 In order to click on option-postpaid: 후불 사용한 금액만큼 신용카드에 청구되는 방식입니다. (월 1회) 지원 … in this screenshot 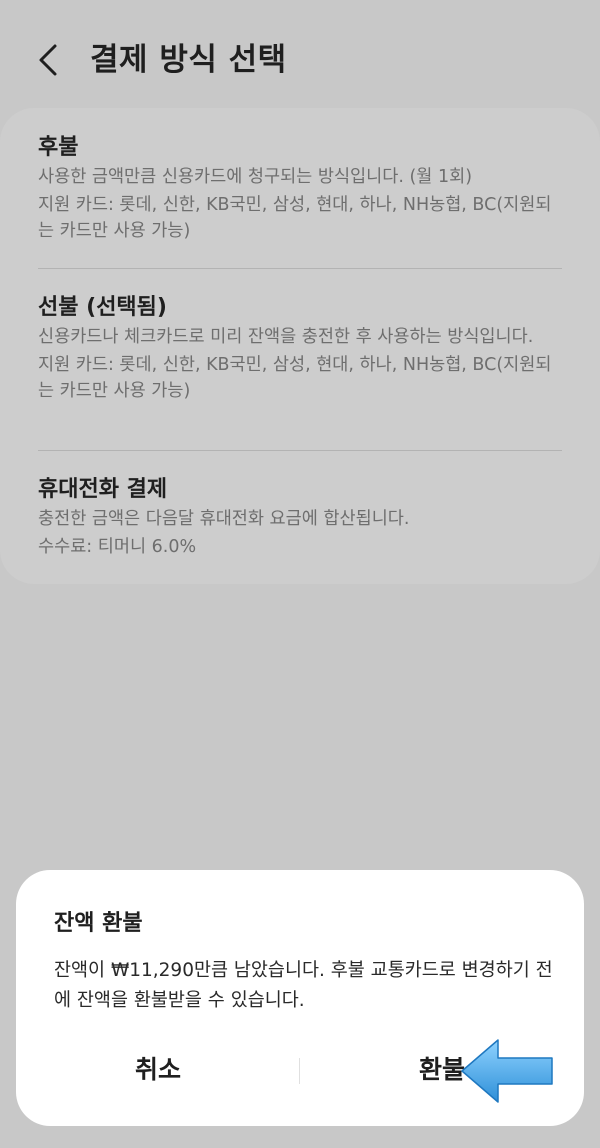, I will do `click(301, 188)`.